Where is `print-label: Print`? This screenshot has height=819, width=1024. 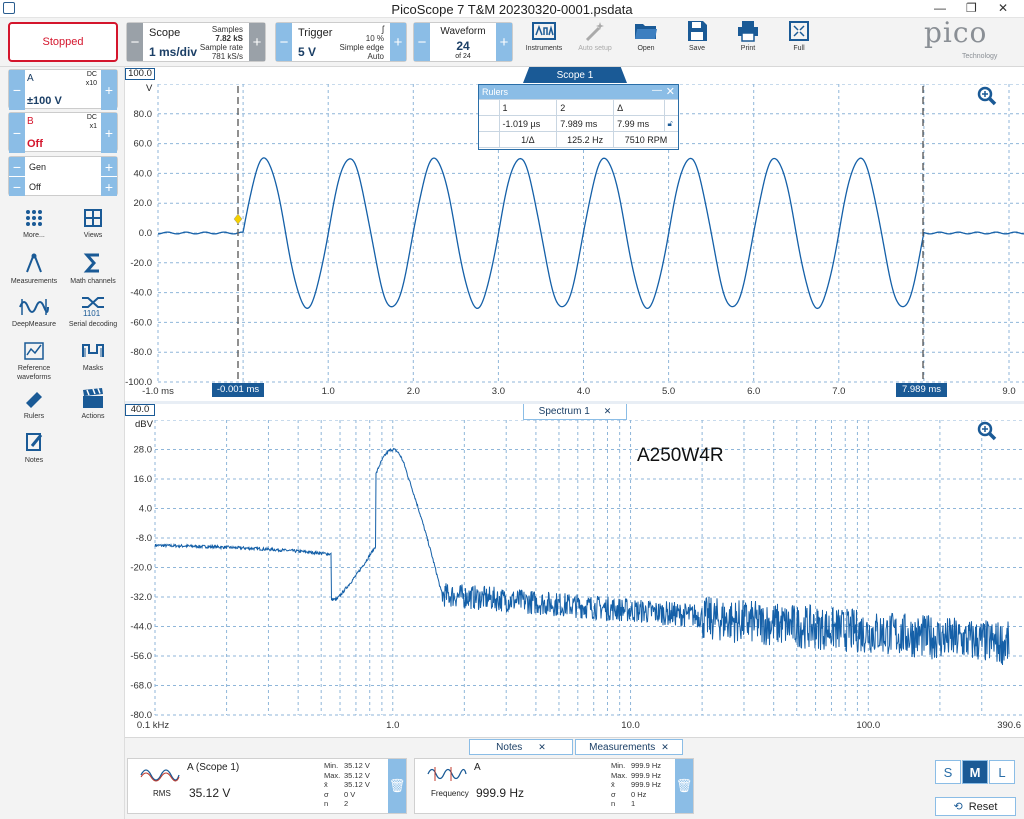
print-label: Print is located at coordinates (748, 48).